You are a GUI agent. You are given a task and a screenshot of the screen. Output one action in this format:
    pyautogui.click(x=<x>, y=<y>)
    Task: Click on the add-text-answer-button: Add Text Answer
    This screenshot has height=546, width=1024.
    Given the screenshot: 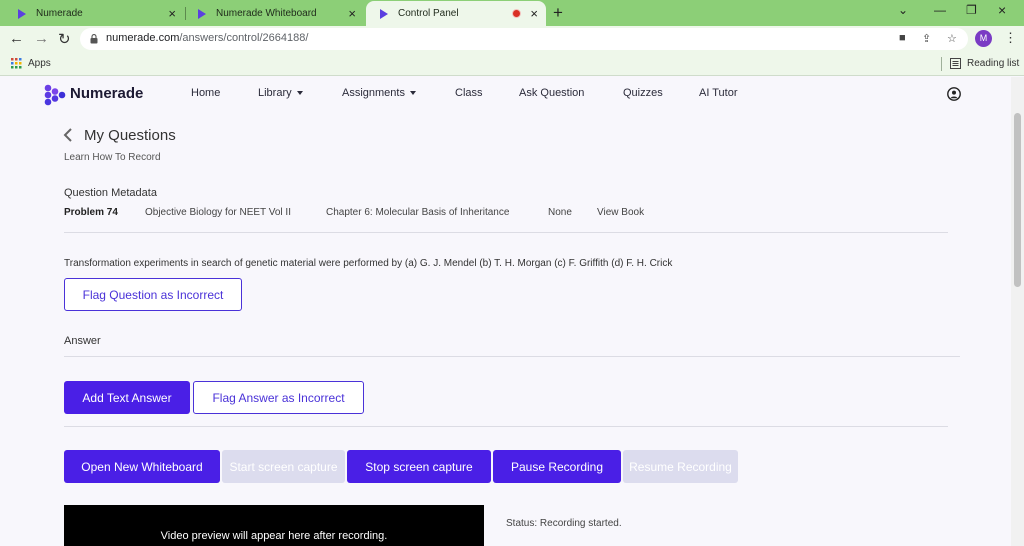 What is the action you would take?
    pyautogui.click(x=127, y=397)
    